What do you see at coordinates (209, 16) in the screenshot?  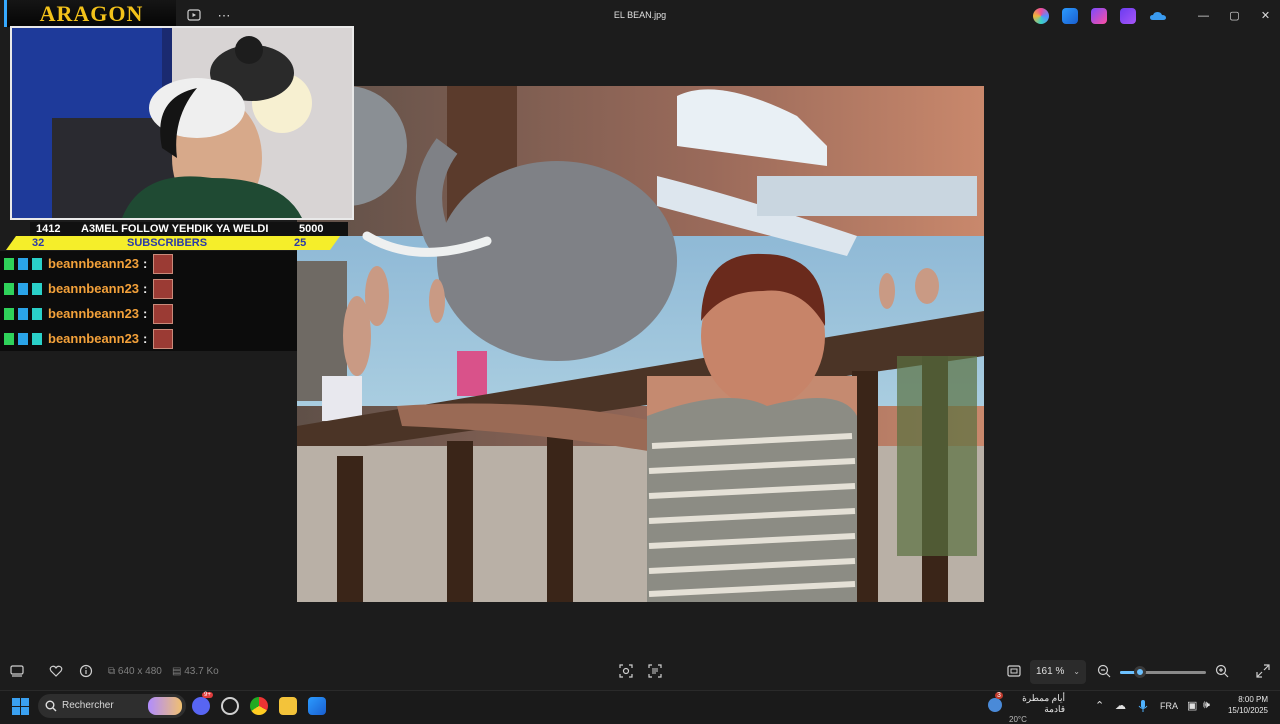 I see `titlebar-actions: ⋯` at bounding box center [209, 16].